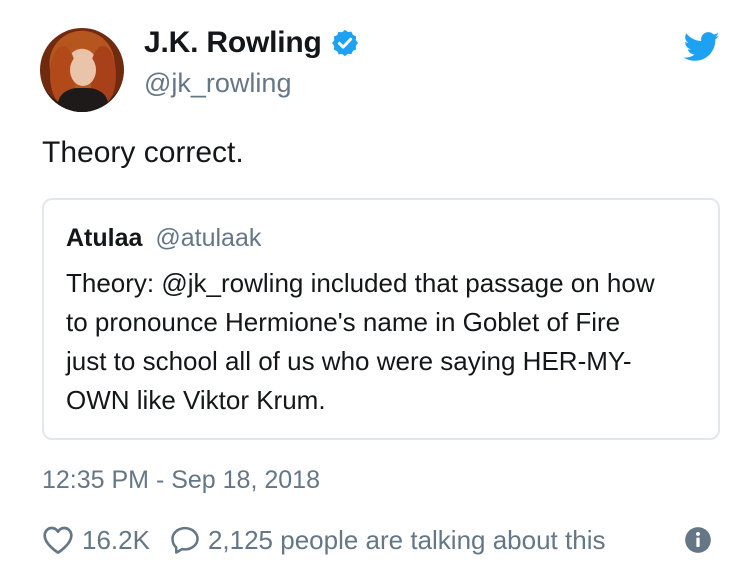 This screenshot has width=755, height=578. I want to click on like-button: 16.2K, so click(96, 540).